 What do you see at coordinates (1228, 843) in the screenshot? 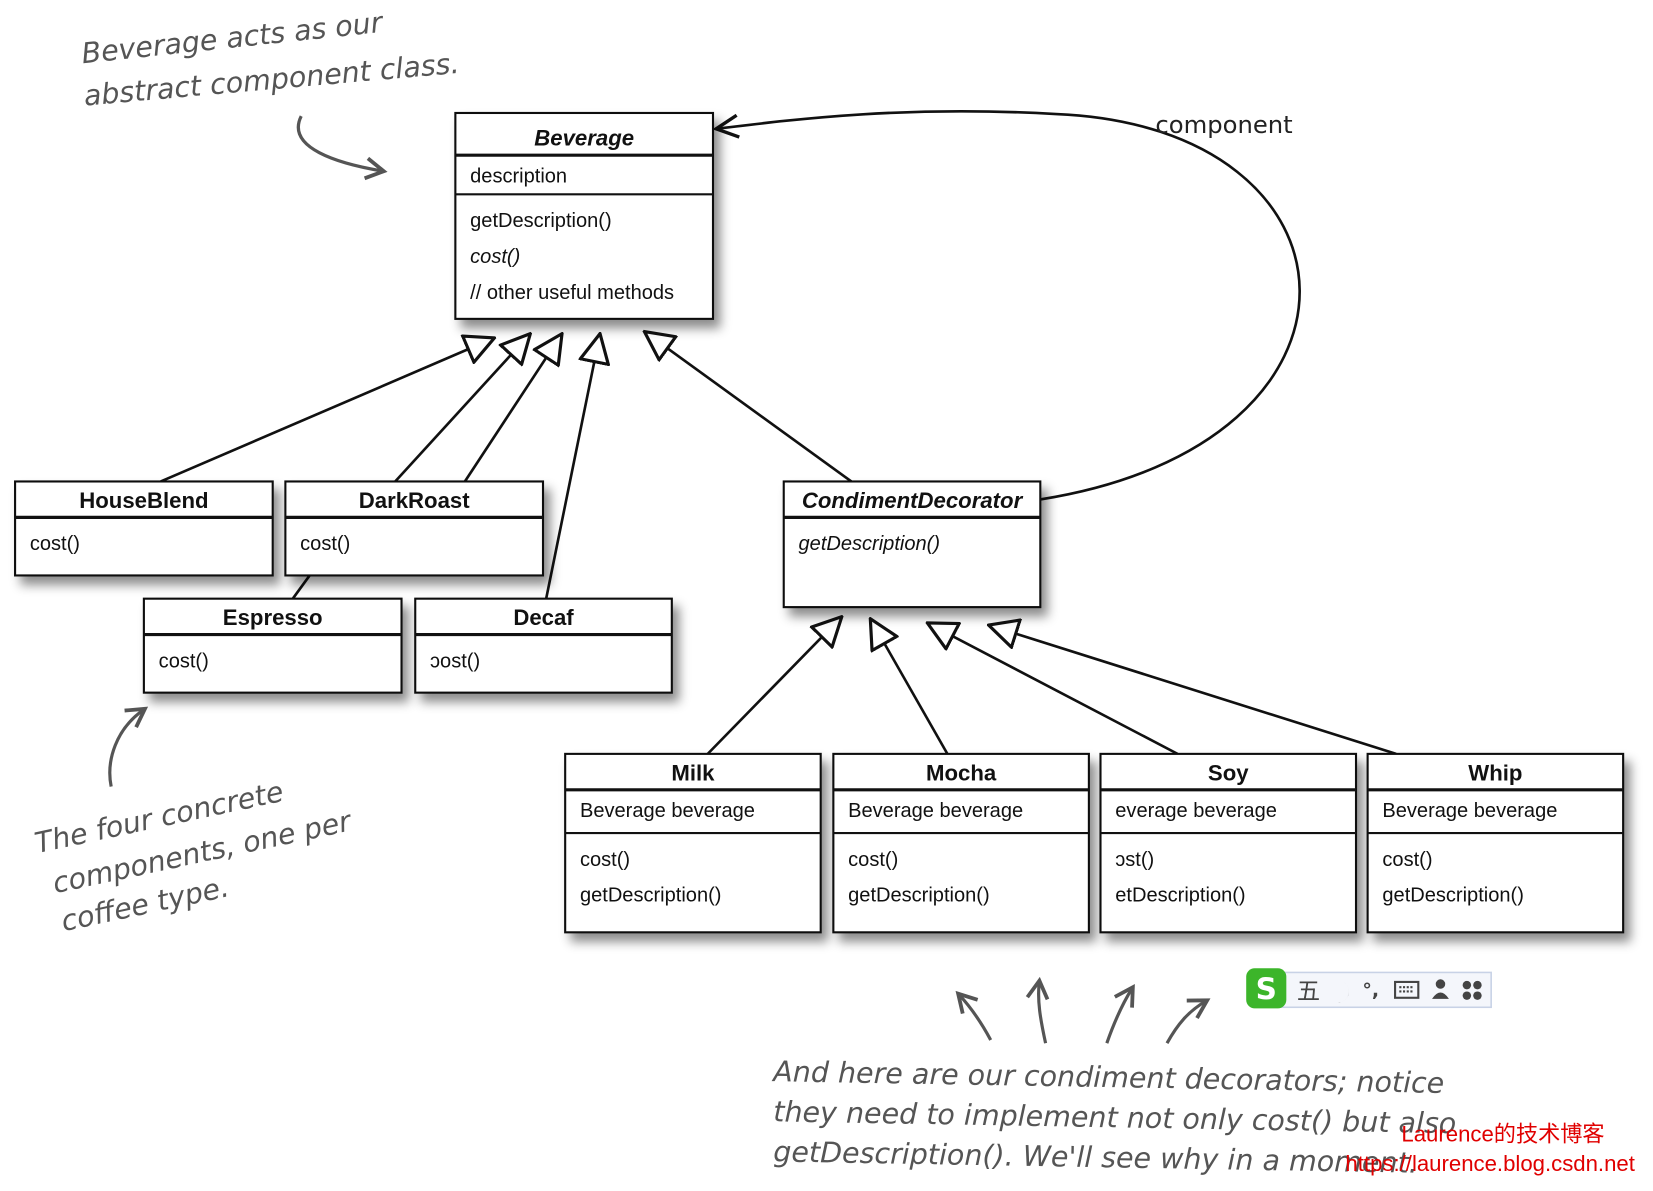
I see `class-soy: Soy everage beverage ɔst() etDescription()` at bounding box center [1228, 843].